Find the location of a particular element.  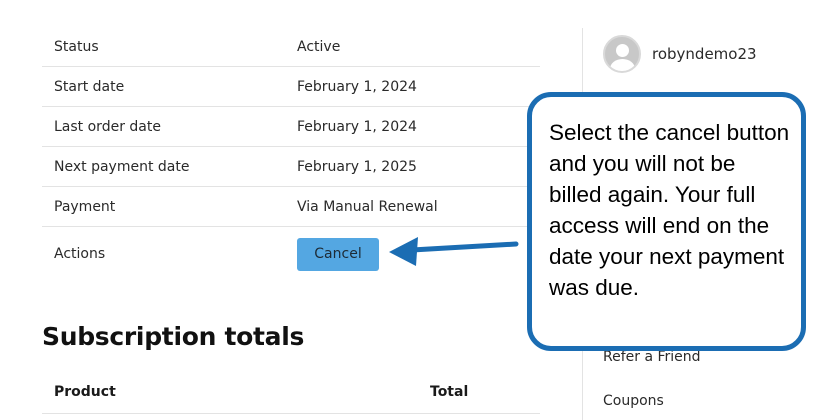

actions-label: Actions is located at coordinates (80, 254).